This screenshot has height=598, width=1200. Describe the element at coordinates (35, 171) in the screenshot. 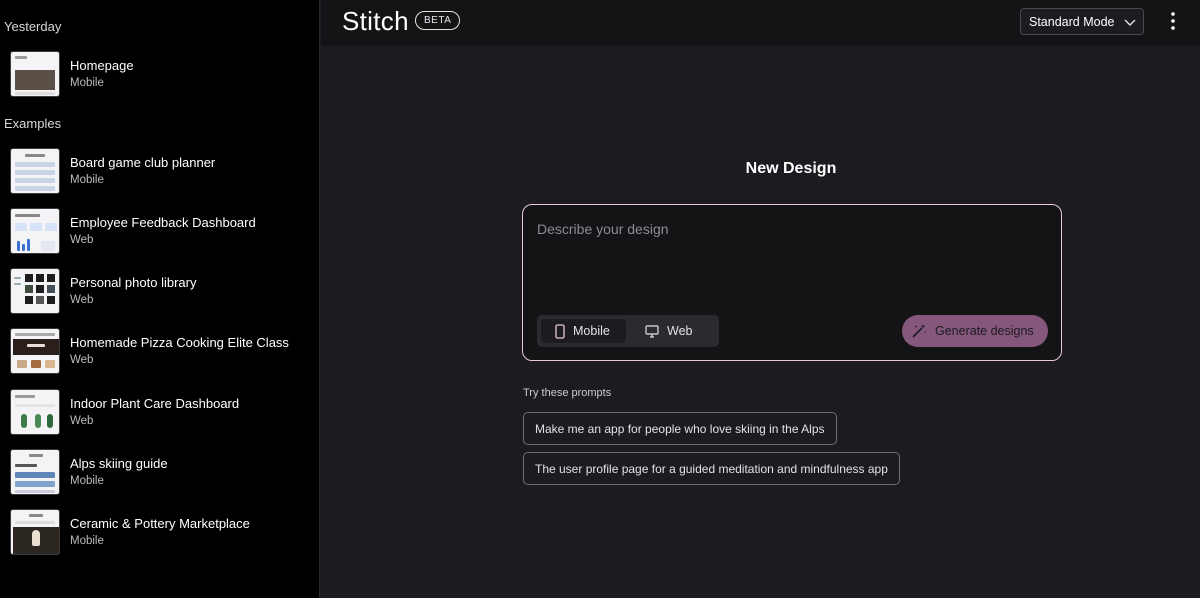

I see `board-game-thumbnail` at that location.